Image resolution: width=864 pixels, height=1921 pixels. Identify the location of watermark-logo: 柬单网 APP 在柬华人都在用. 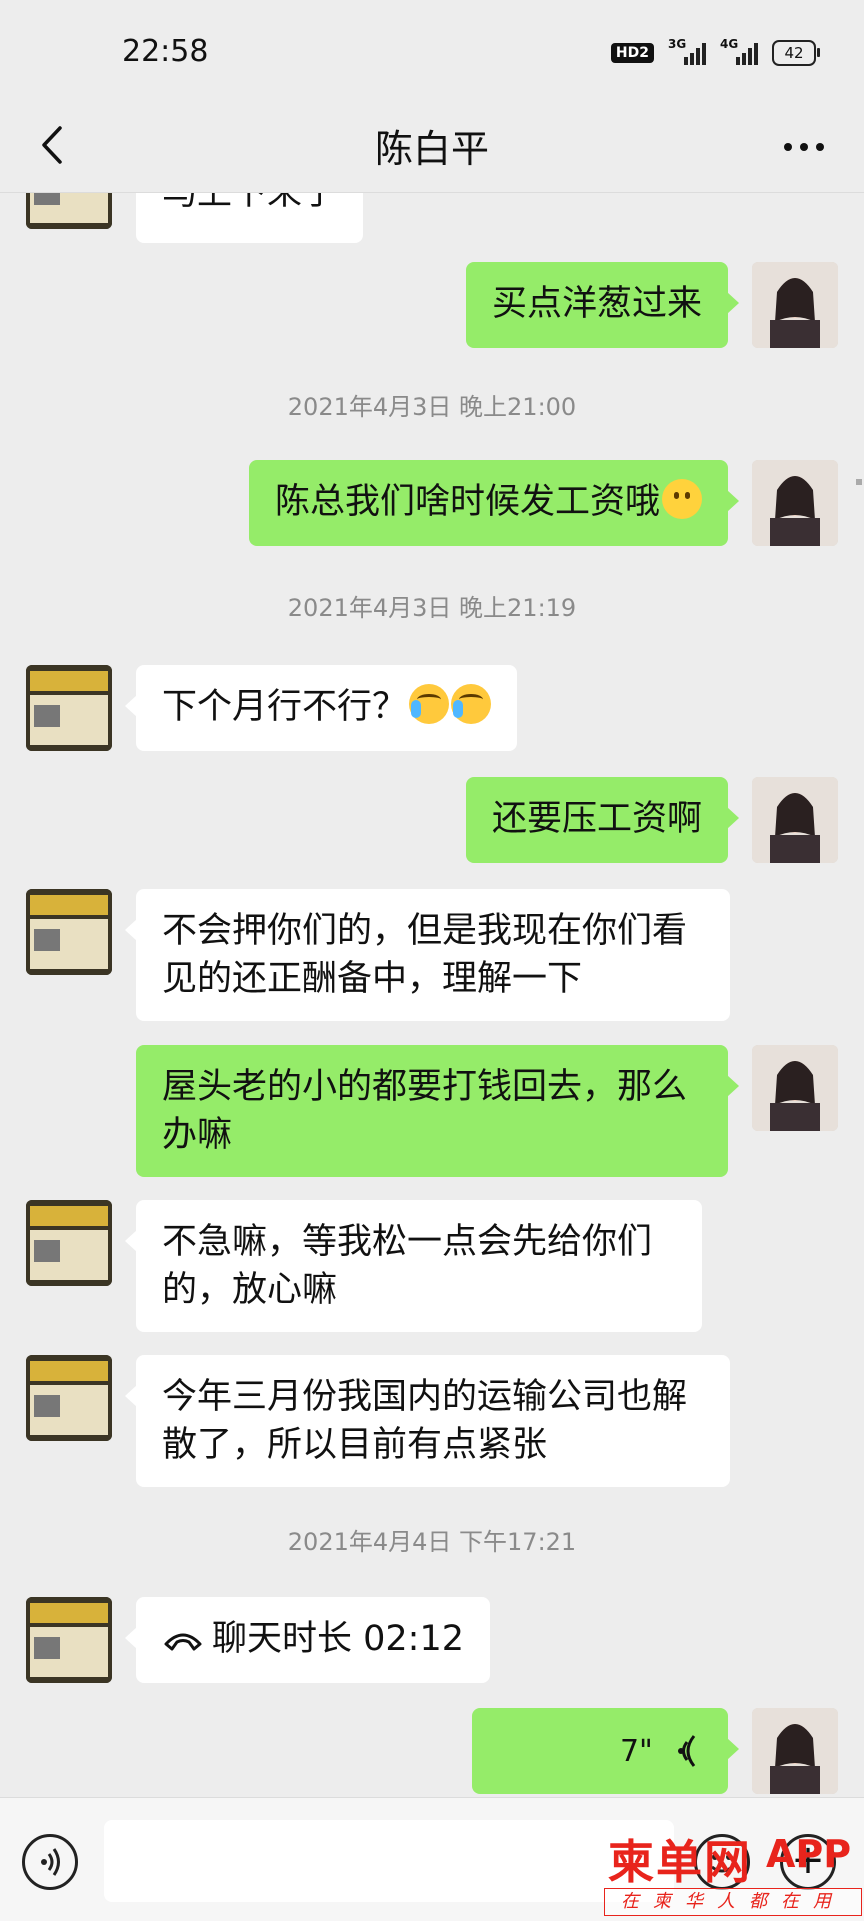
(734, 1872).